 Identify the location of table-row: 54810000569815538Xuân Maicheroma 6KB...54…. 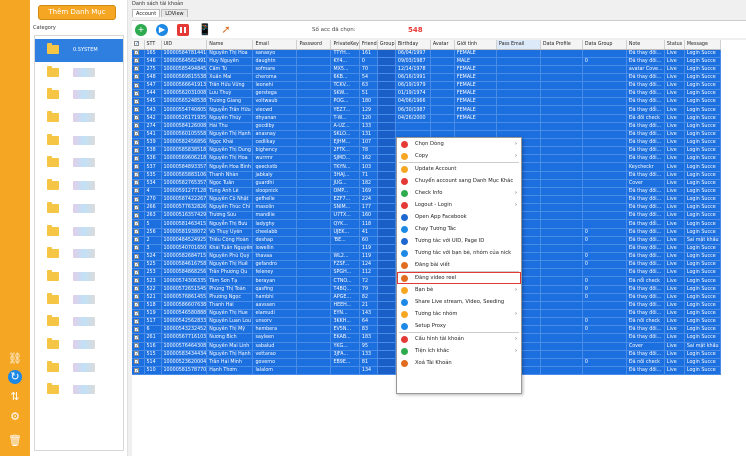
(426, 78).